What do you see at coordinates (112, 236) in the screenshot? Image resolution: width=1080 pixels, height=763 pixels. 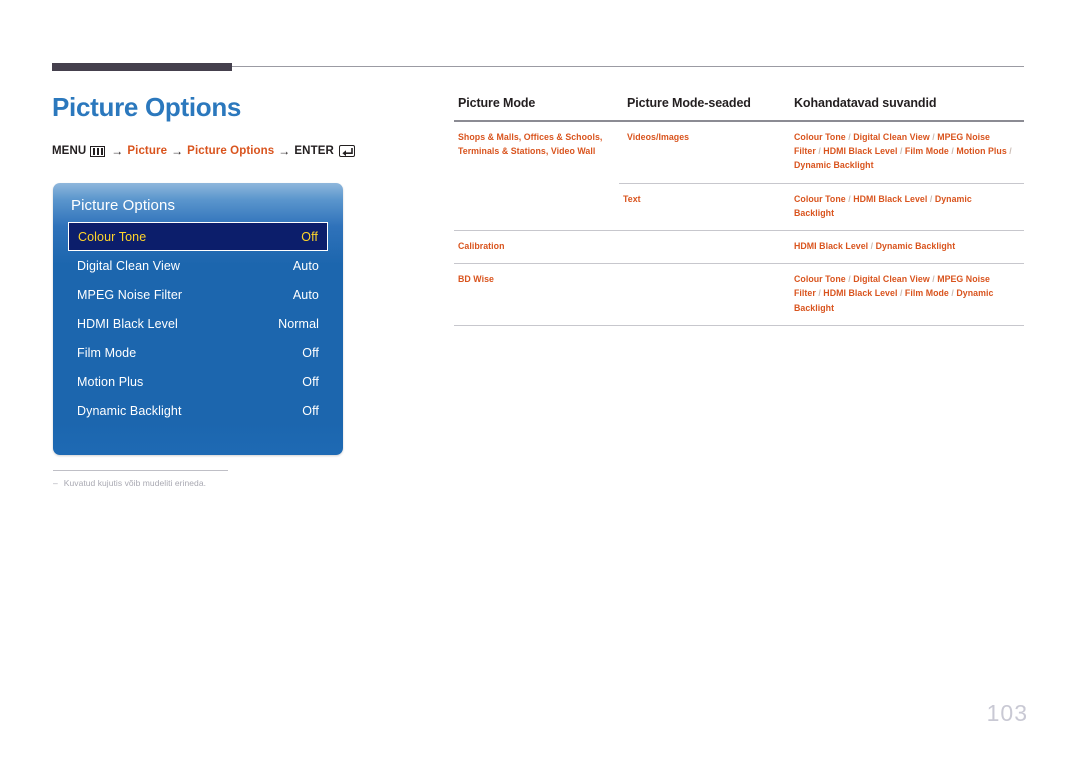 I see `osd-item-label: Colour Tone` at bounding box center [112, 236].